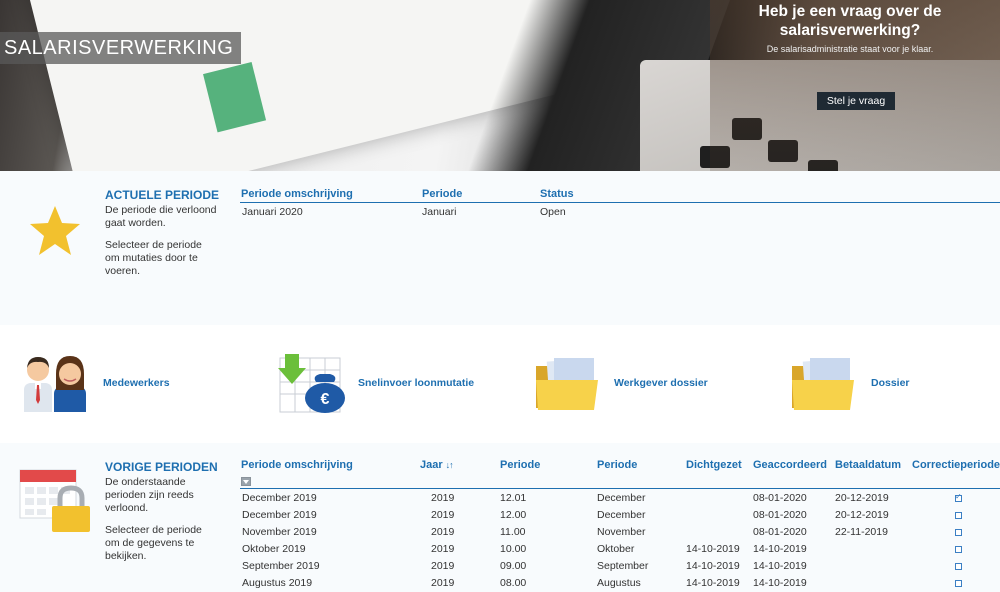 This screenshot has width=1000, height=592. What do you see at coordinates (513, 549) in the screenshot?
I see `cell-periode-nr: 10.00` at bounding box center [513, 549].